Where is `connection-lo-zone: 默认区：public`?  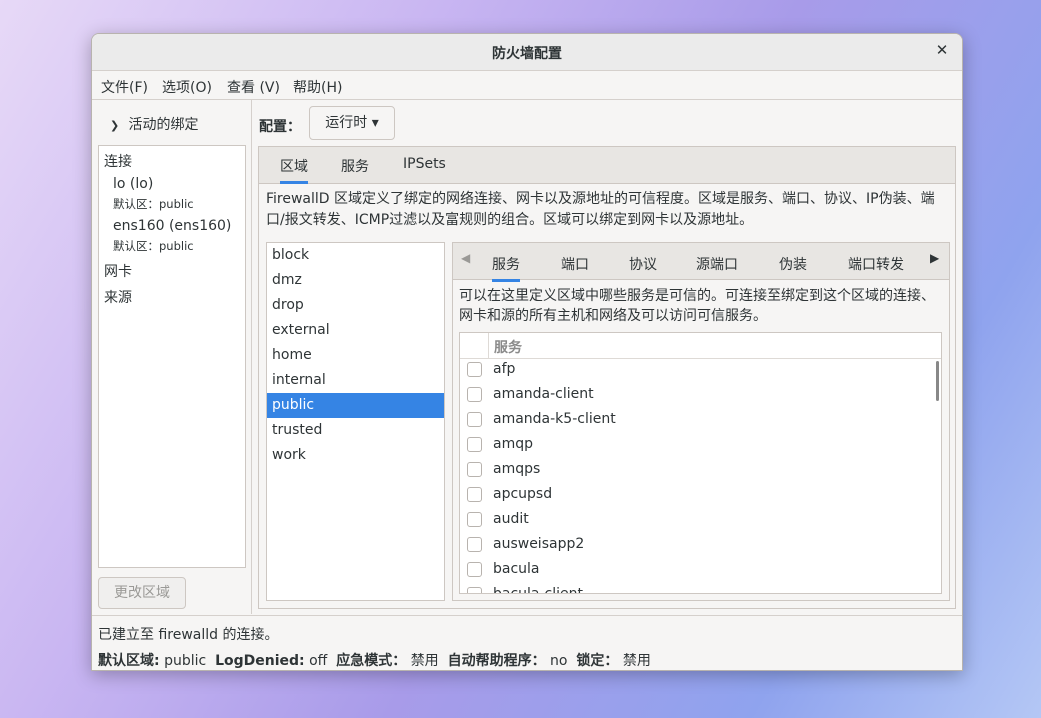
connection-lo-zone: 默认区：public is located at coordinates (153, 204).